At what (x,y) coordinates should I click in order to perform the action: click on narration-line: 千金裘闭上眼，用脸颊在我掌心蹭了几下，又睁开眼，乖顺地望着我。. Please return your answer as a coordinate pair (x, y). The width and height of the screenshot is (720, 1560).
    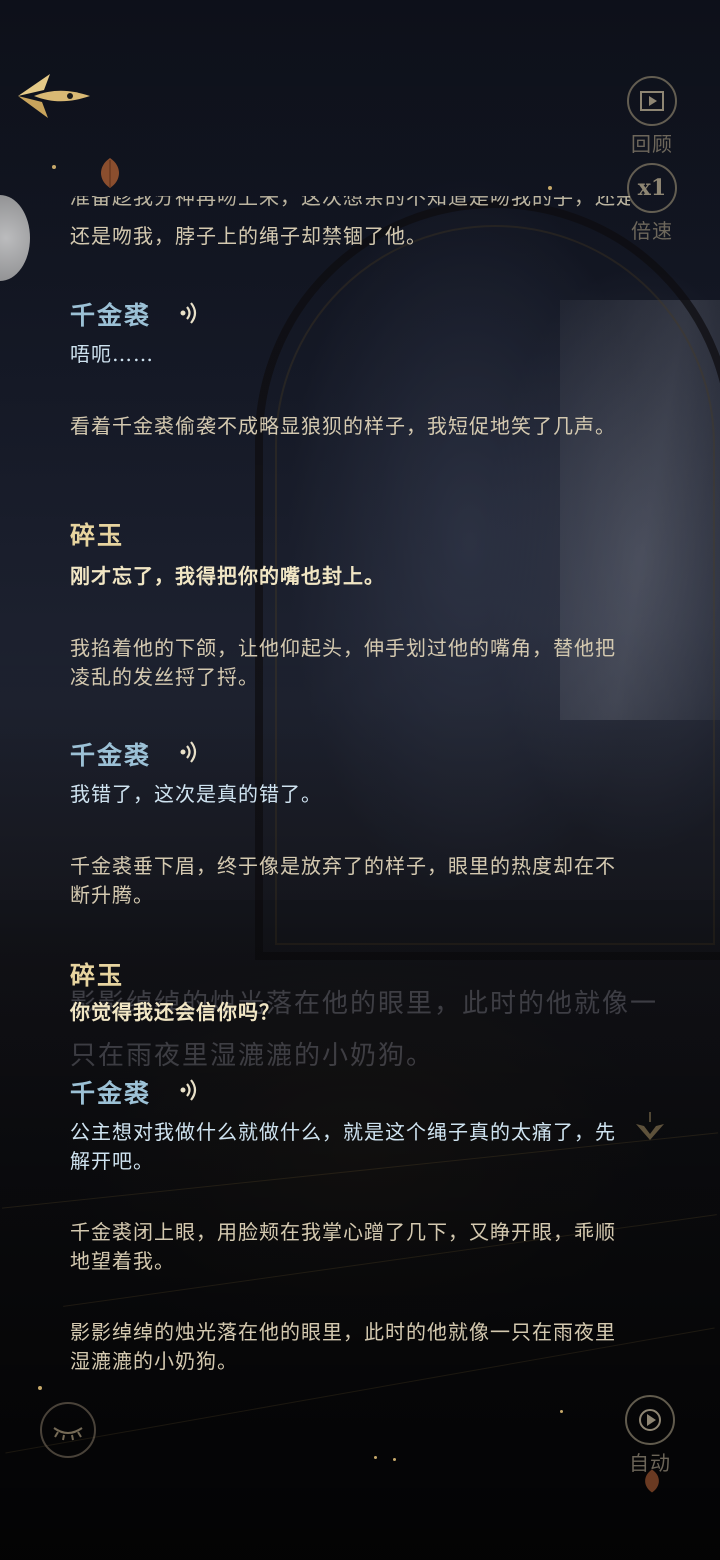
    Looking at the image, I should click on (343, 1246).